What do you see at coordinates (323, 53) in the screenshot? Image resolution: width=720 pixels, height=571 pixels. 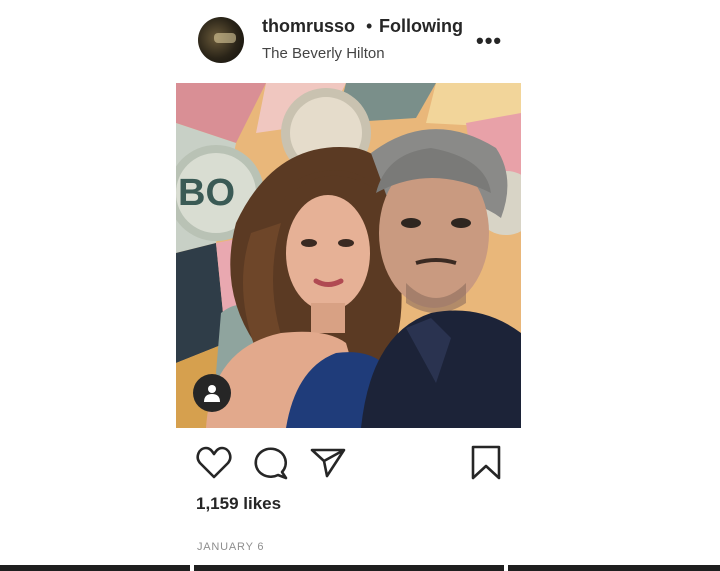 I see `location-link: The Beverly Hilton` at bounding box center [323, 53].